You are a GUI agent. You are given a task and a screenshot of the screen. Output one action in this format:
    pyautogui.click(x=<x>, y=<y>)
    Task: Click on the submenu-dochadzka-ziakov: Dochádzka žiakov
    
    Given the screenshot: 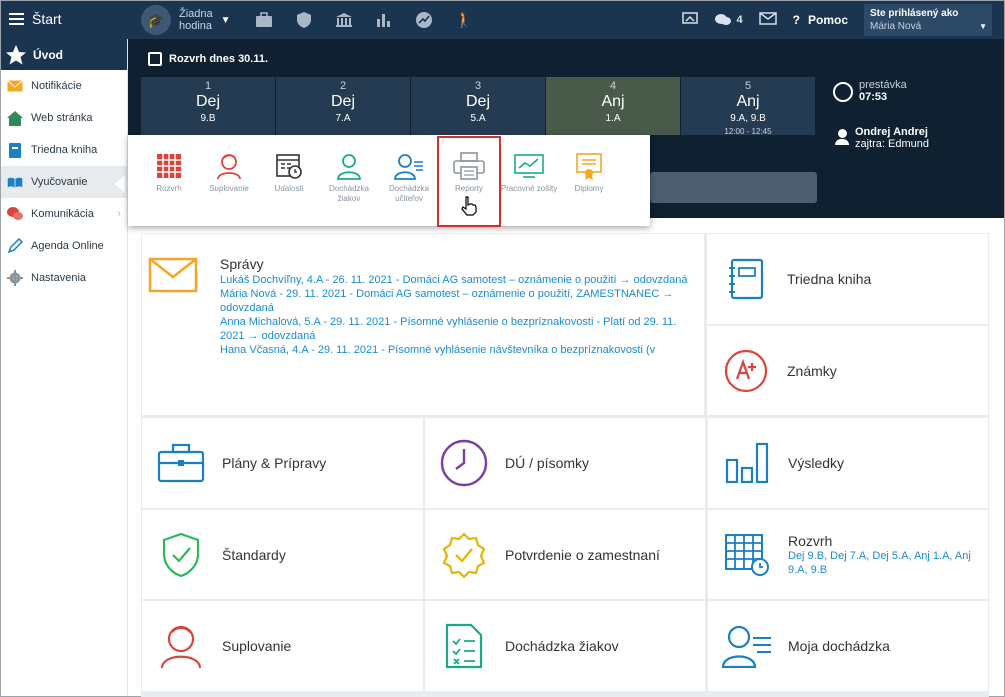 What is the action you would take?
    pyautogui.click(x=349, y=180)
    